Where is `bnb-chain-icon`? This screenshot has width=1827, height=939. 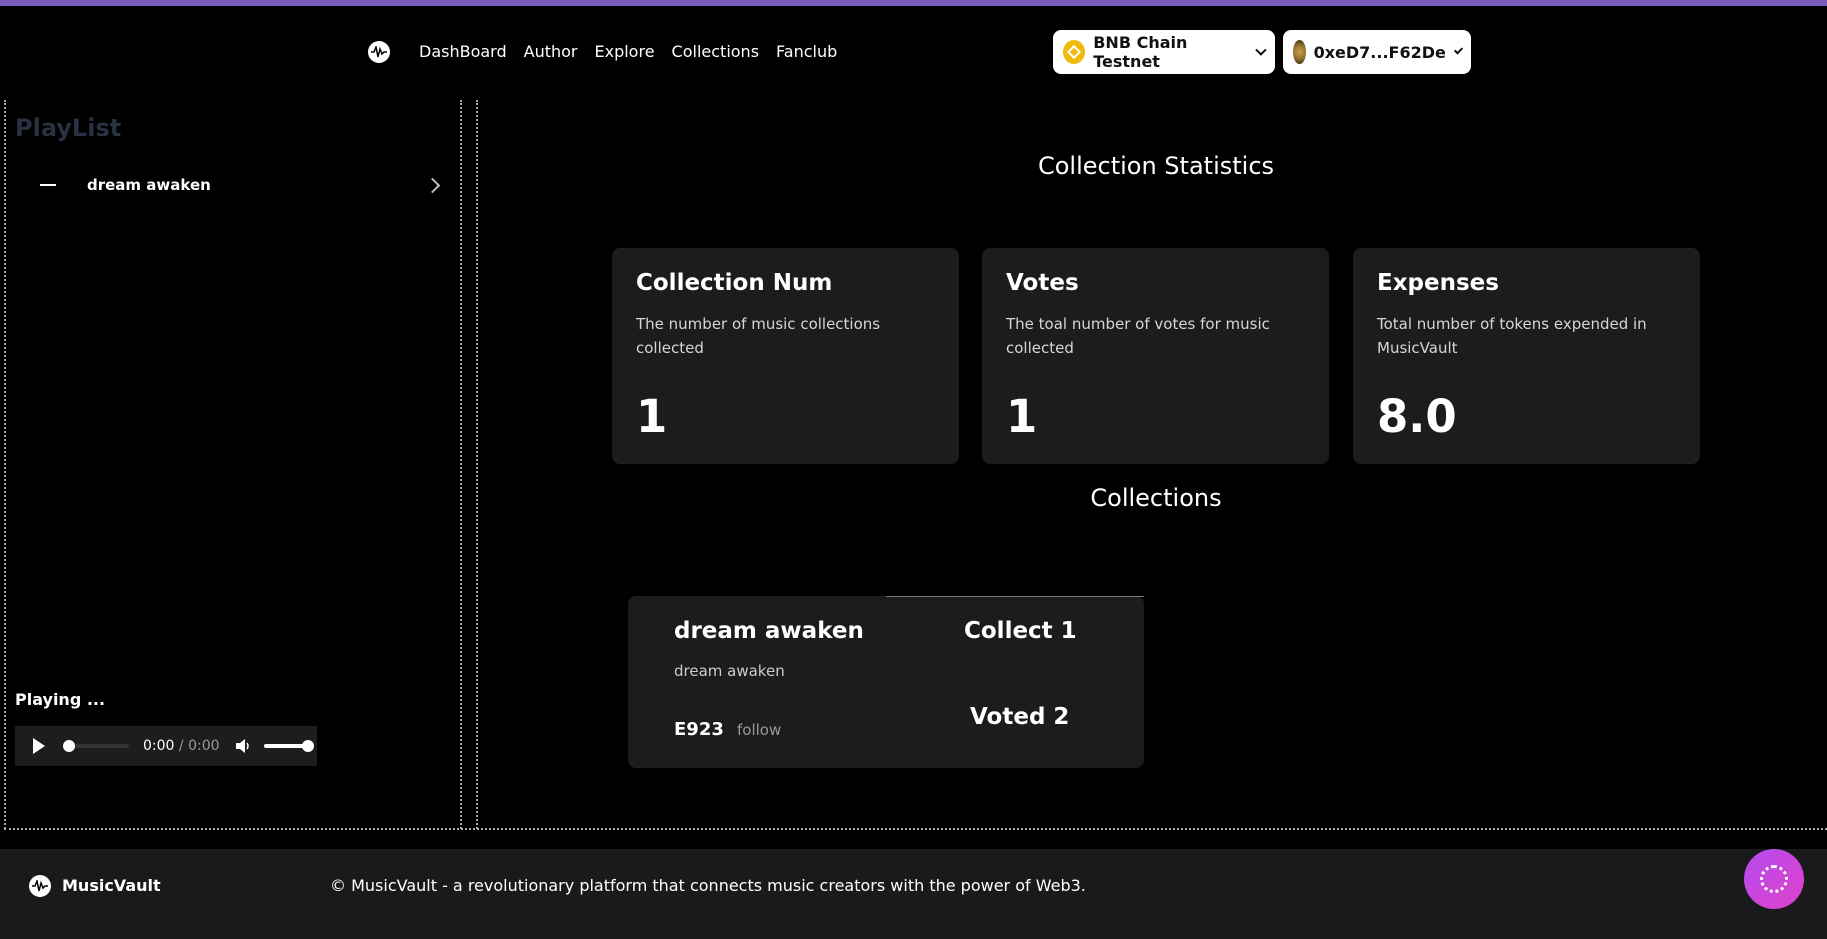 bnb-chain-icon is located at coordinates (1074, 52).